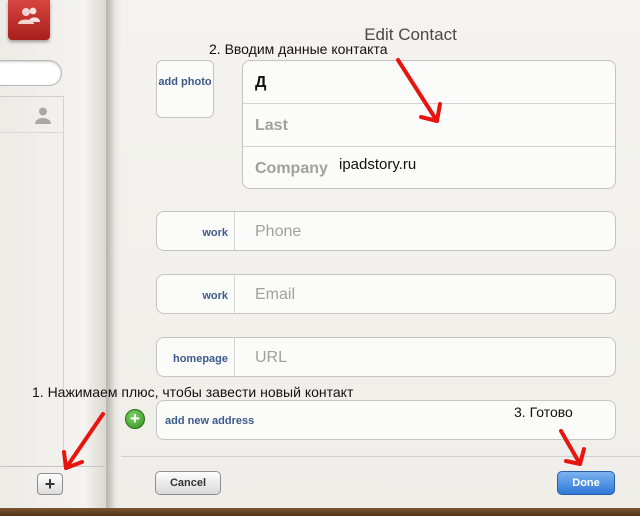 This screenshot has width=640, height=516. What do you see at coordinates (425, 83) in the screenshot?
I see `first-name-input` at bounding box center [425, 83].